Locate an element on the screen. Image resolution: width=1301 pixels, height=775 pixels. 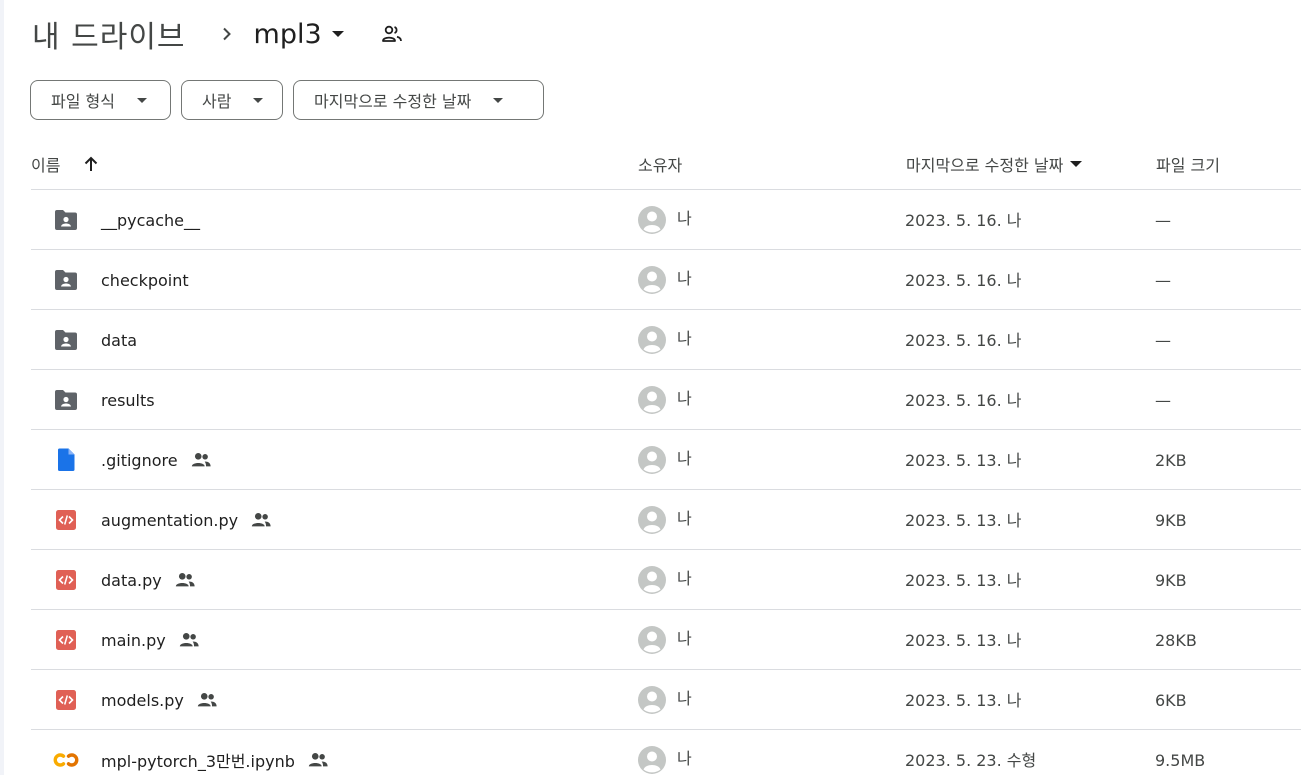
file-name: models.py is located at coordinates (142, 700).